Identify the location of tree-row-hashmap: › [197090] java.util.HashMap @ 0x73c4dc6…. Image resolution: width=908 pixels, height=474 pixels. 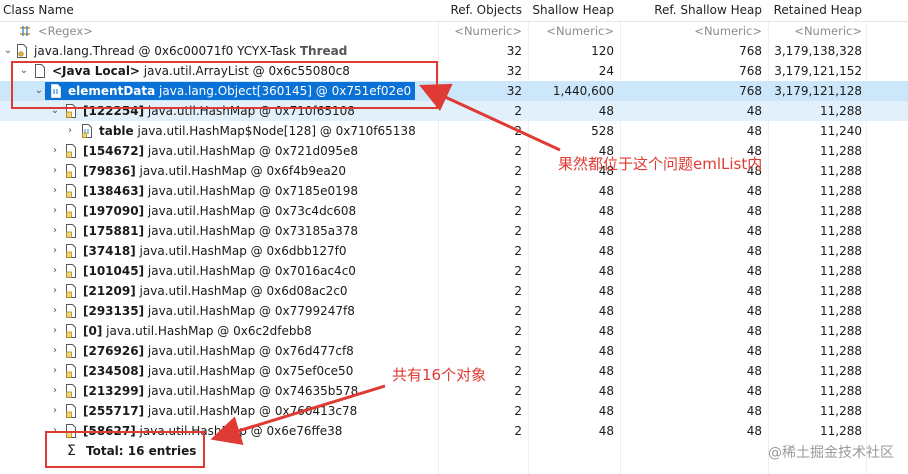
(454, 211).